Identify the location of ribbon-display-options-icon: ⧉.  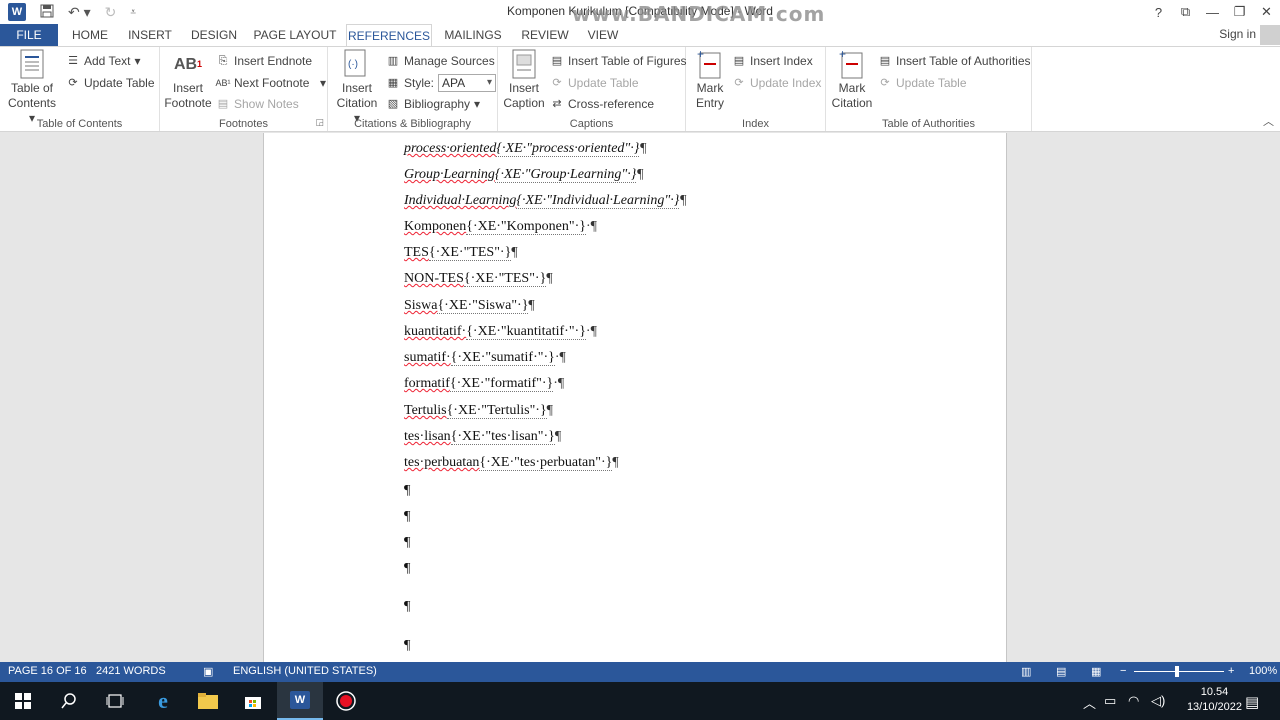
(1185, 12).